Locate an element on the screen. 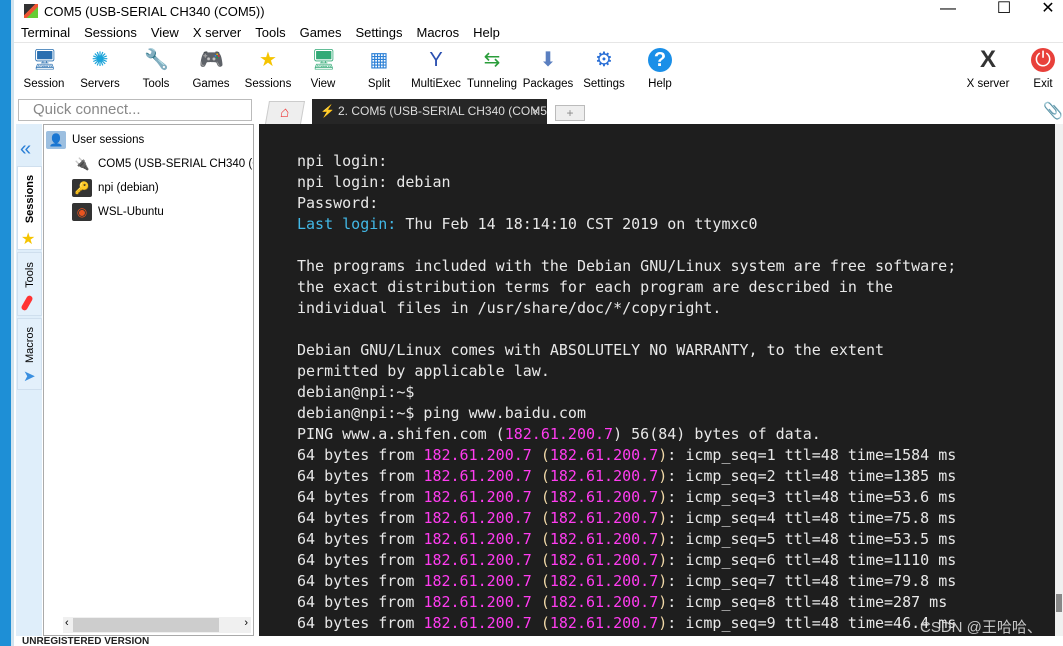 This screenshot has width=1063, height=646. tree-item-wsl-ubuntu: ◉ WSL-Ubuntu is located at coordinates (118, 212).